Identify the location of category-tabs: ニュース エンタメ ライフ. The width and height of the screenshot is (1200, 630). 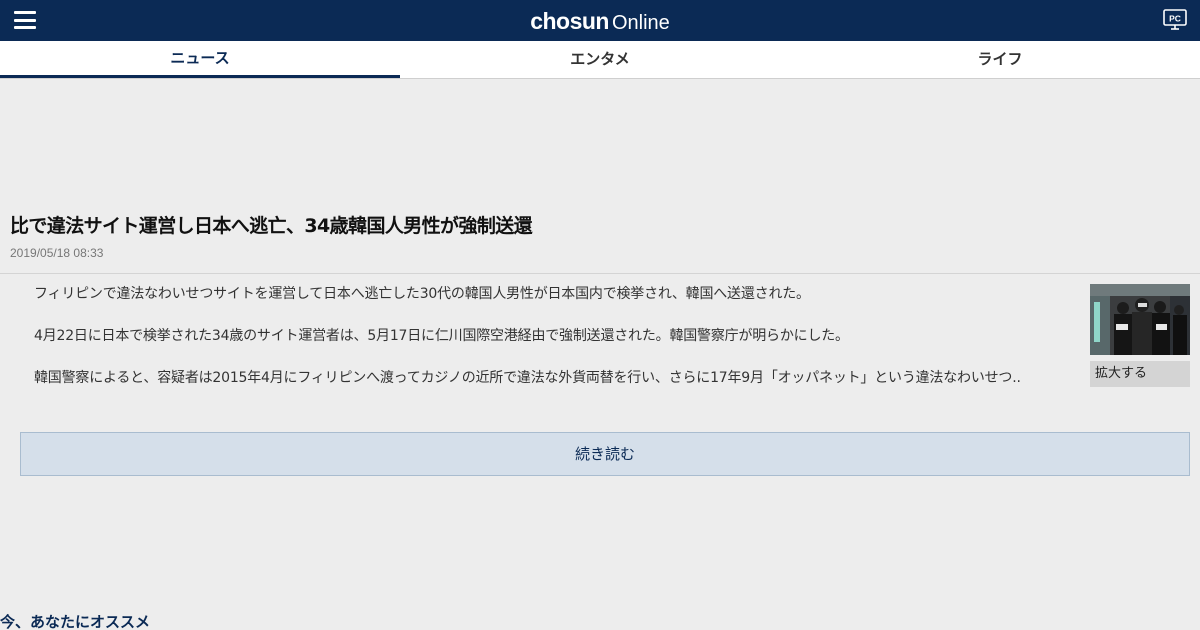
(600, 60).